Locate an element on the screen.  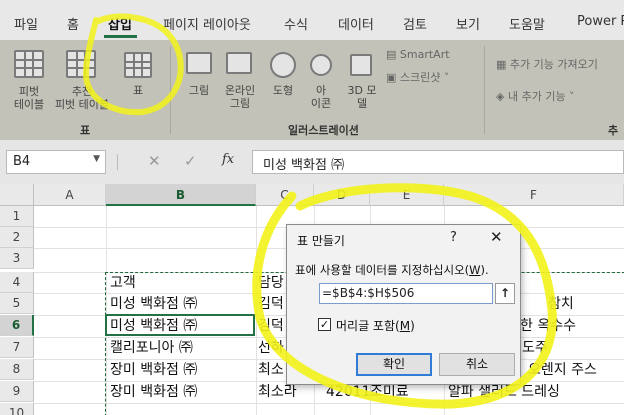
collapse-dialog-icon: ↑ is located at coordinates (505, 293).